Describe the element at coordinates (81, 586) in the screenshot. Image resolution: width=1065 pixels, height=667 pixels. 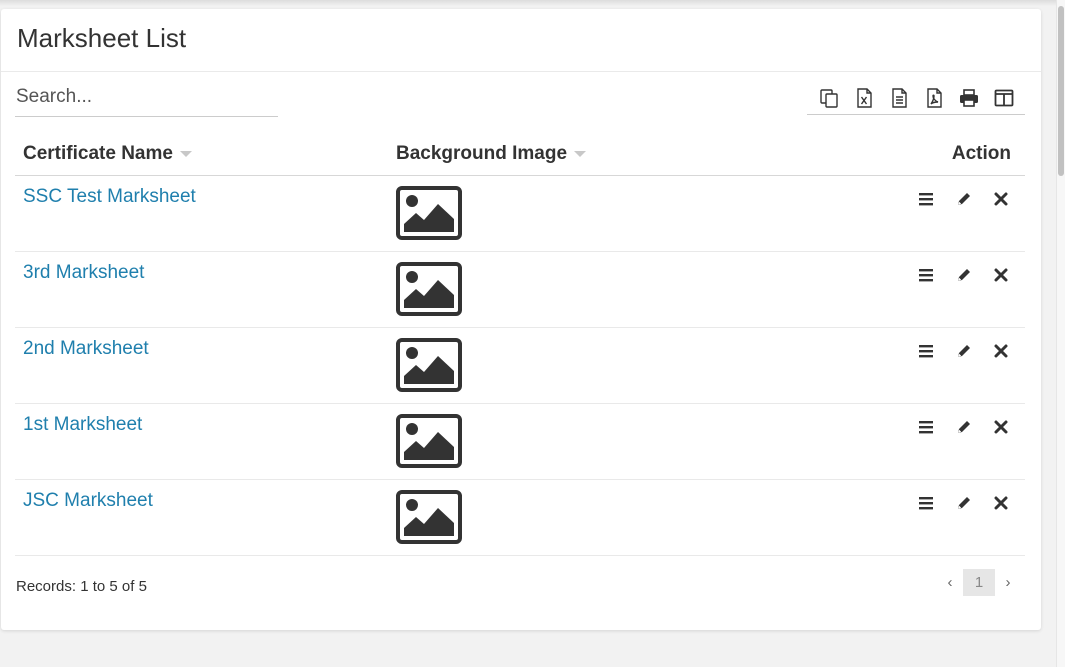
I see `records-count: Records: 1 to 5 of 5` at that location.